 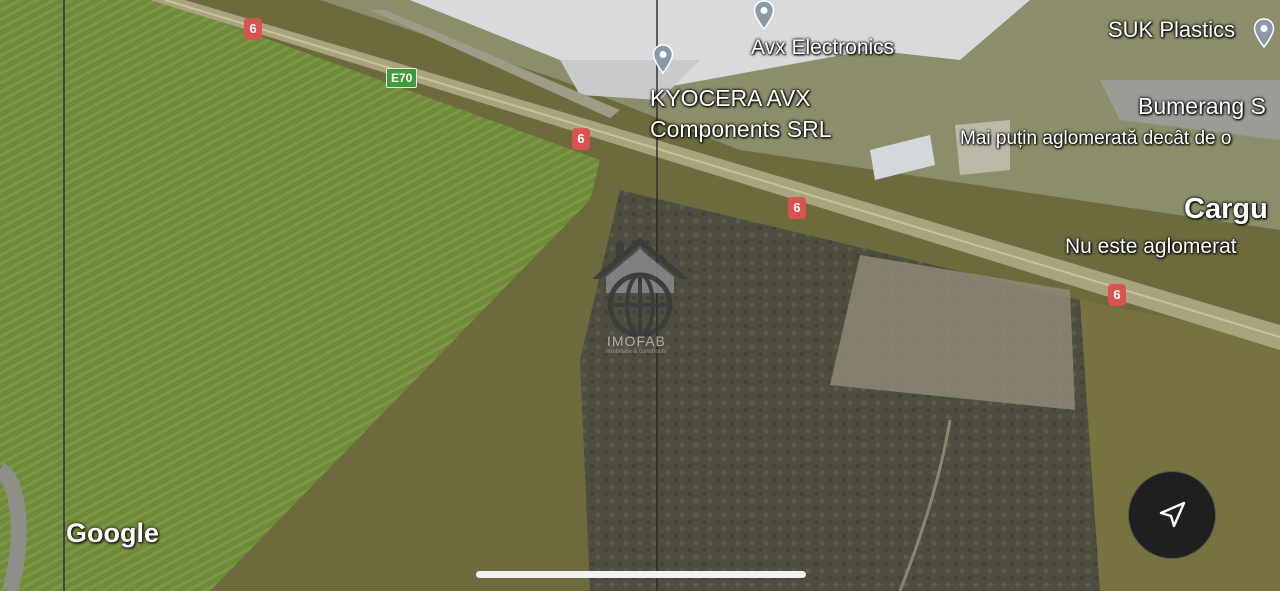 What do you see at coordinates (636, 341) in the screenshot?
I see `watermark-brand: IMOFAB` at bounding box center [636, 341].